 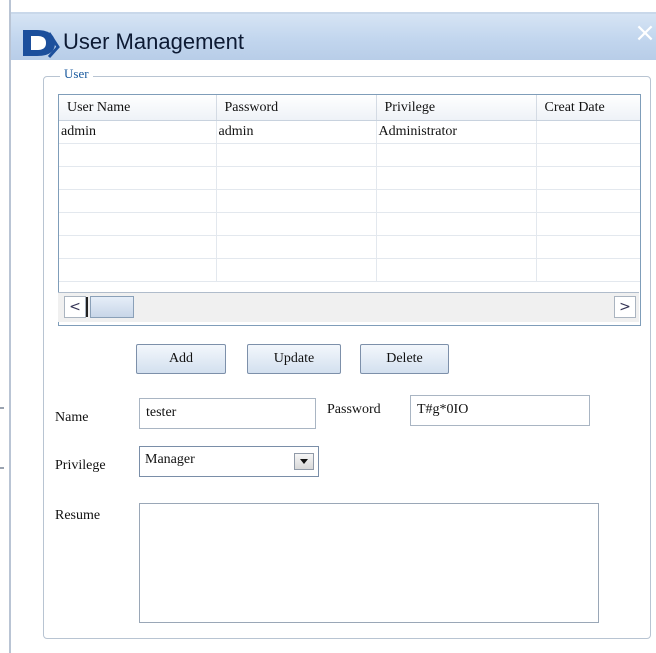 What do you see at coordinates (294, 359) in the screenshot?
I see `update-button: Update` at bounding box center [294, 359].